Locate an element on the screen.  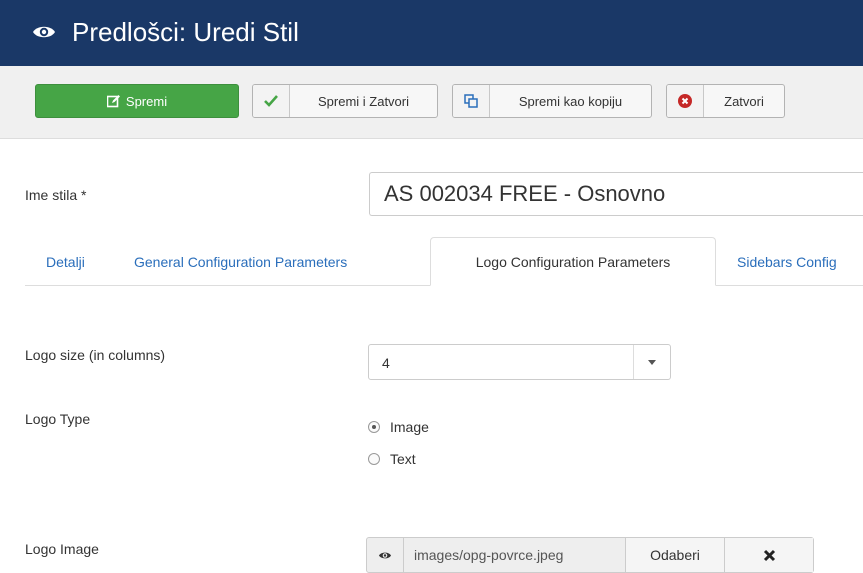
logo-size-select: 4 is located at coordinates (519, 362).